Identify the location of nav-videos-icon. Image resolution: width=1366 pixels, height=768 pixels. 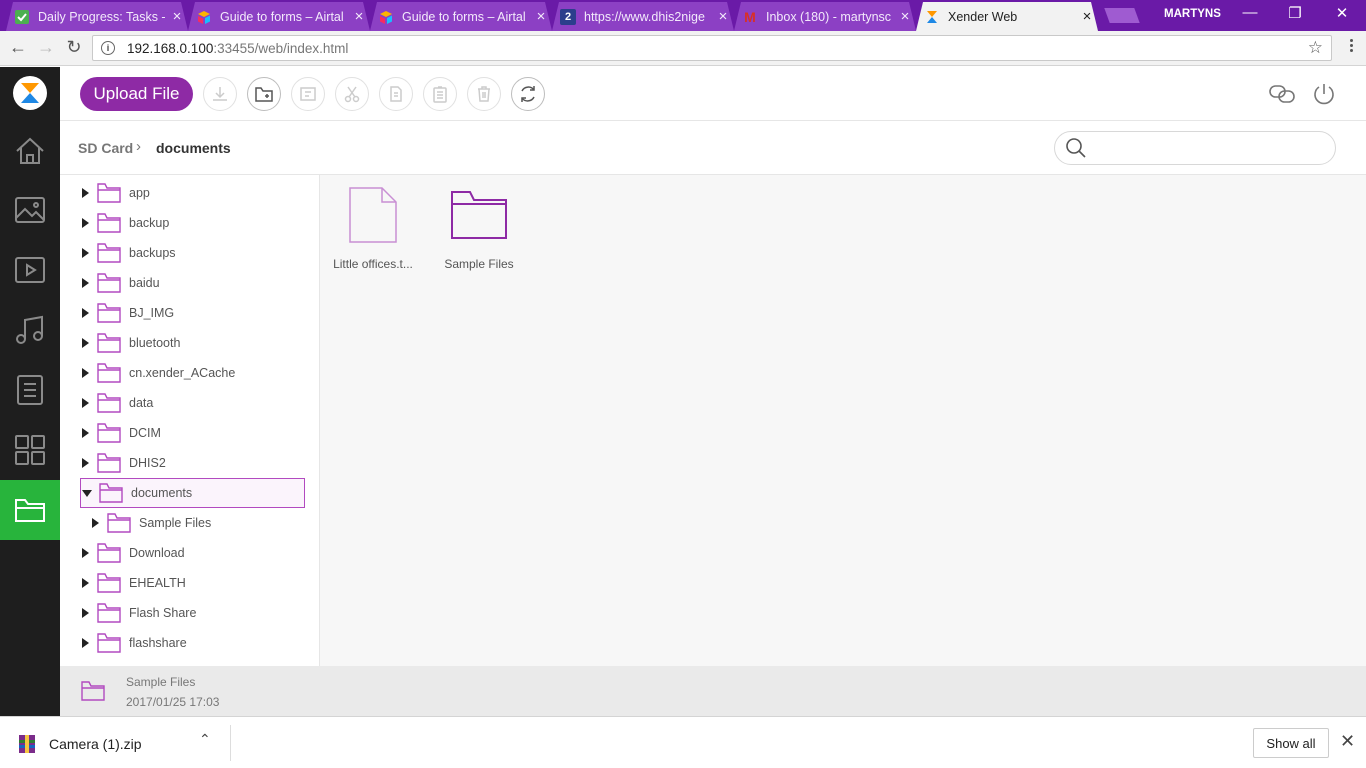
(30, 270).